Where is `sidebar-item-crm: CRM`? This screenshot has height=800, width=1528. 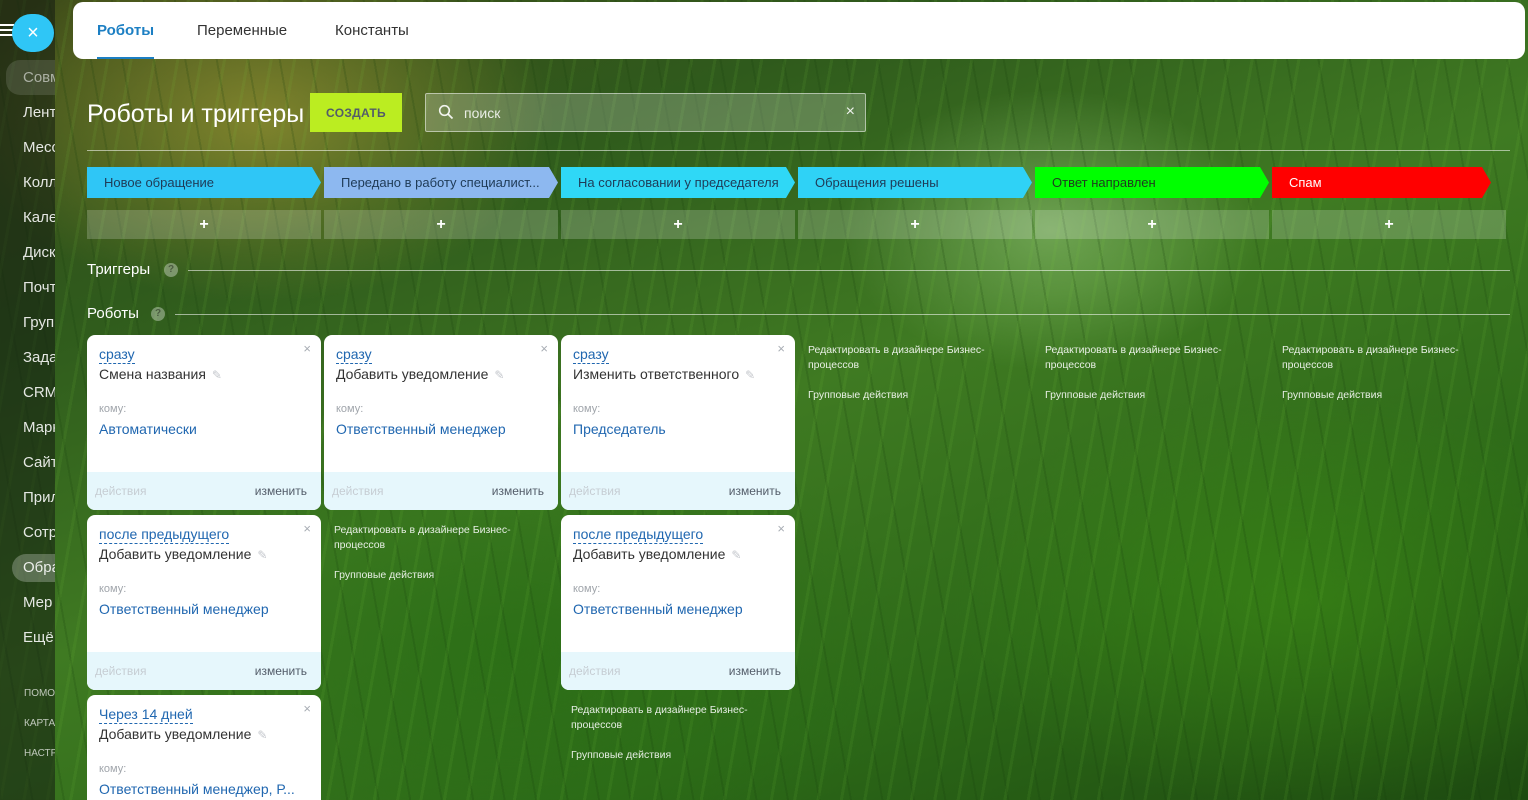
sidebar-item-crm: CRM is located at coordinates (27, 392).